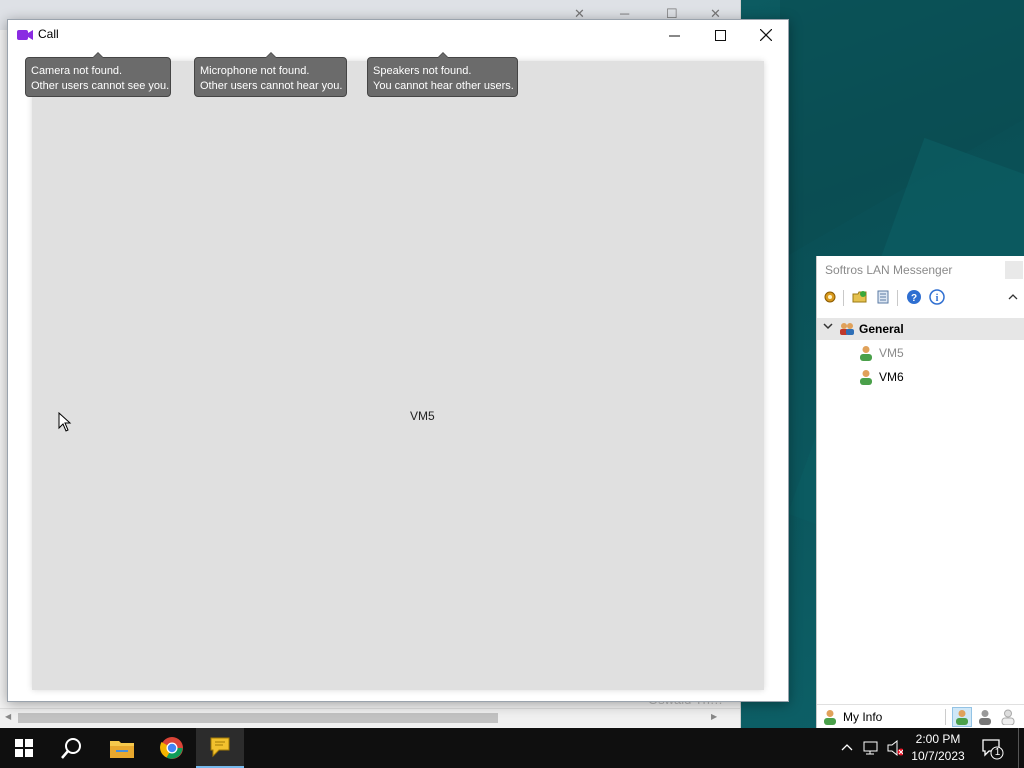 This screenshot has width=1024, height=768. What do you see at coordinates (255, 71) in the screenshot?
I see `notice-line: Microphone not found.` at bounding box center [255, 71].